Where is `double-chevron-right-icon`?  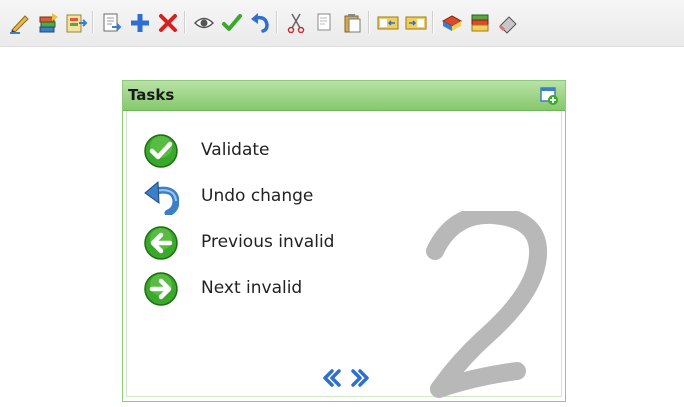
double-chevron-right-icon is located at coordinates (360, 379).